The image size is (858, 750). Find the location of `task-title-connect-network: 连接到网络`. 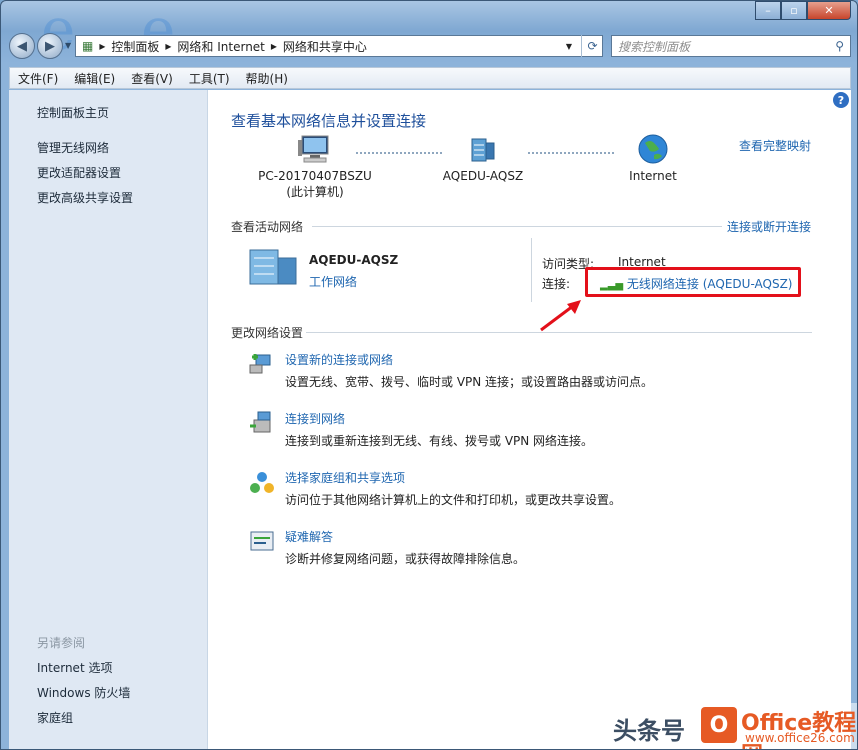

task-title-connect-network: 连接到网络 is located at coordinates (315, 418).